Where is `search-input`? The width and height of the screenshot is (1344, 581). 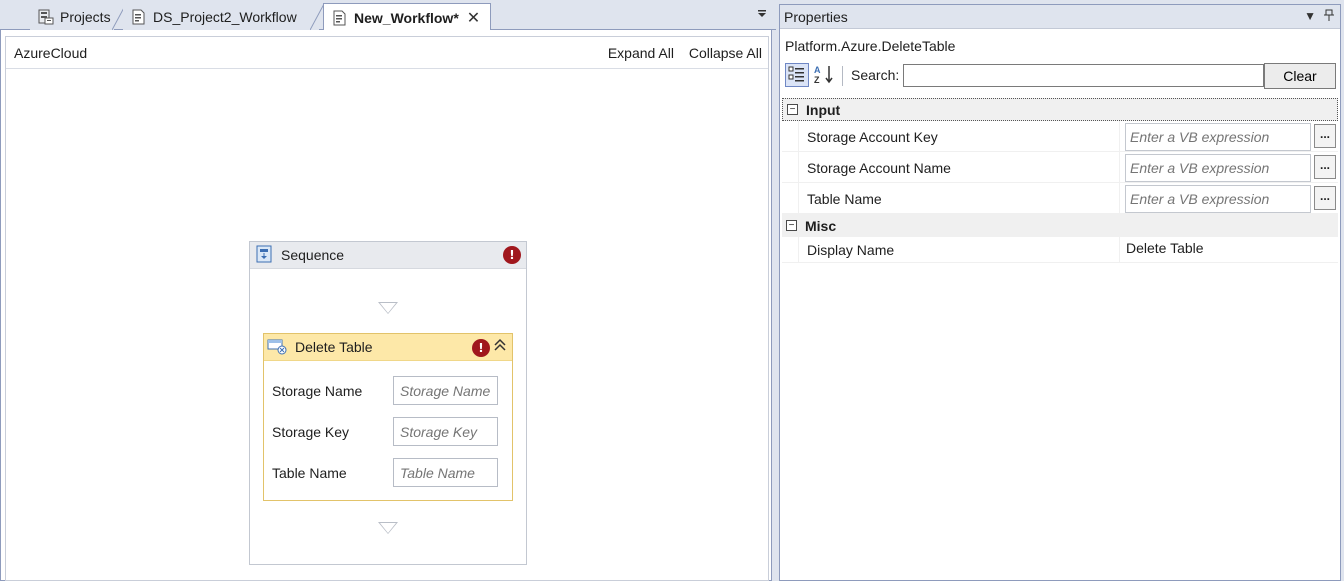 search-input is located at coordinates (1083, 75).